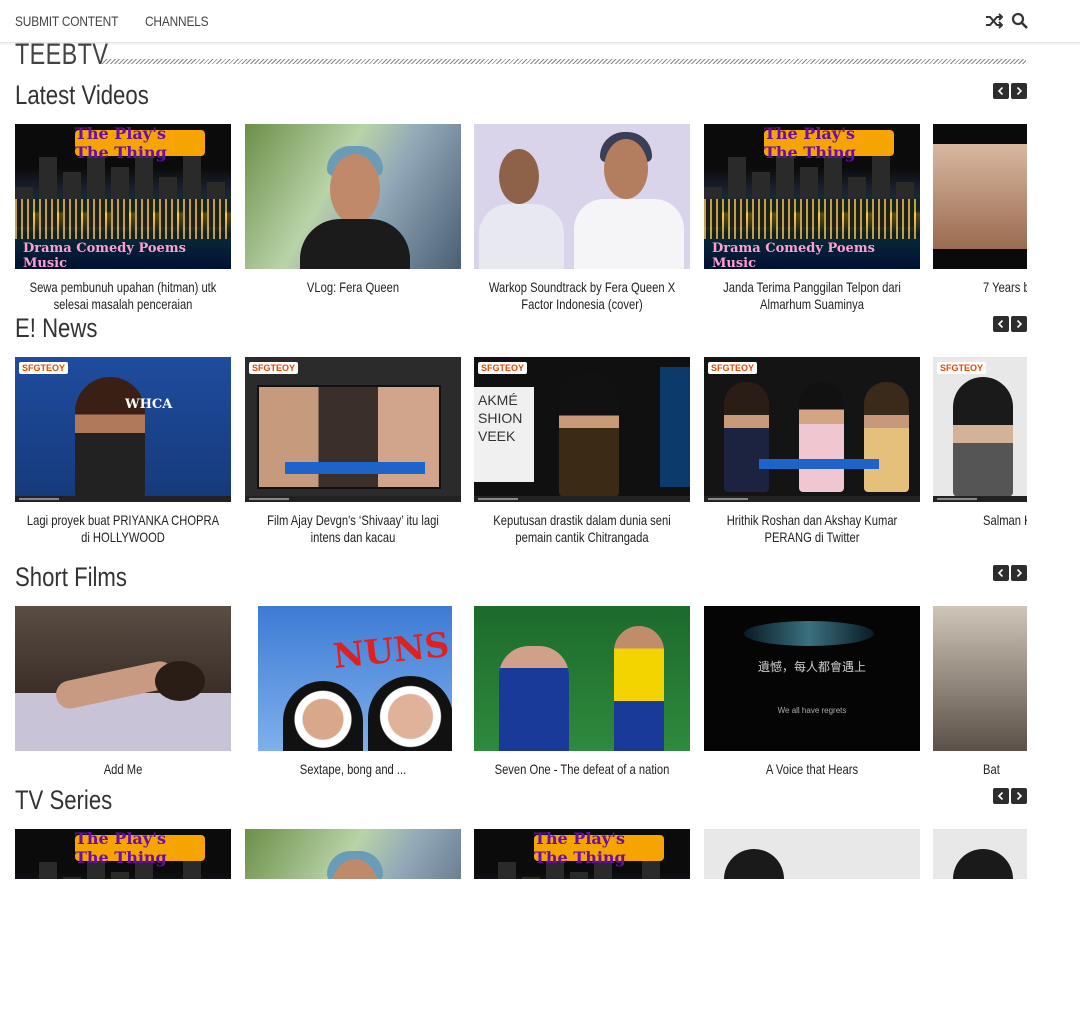 This screenshot has width=1080, height=1035. I want to click on video-card: Add Me, so click(123, 692).